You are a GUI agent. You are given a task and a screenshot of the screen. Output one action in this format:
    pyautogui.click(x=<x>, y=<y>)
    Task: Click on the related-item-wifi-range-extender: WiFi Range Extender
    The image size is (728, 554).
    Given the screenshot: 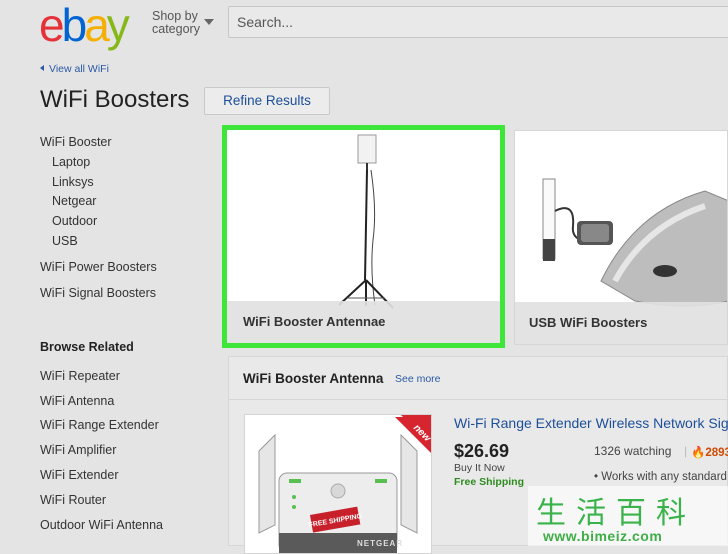 What is the action you would take?
    pyautogui.click(x=99, y=425)
    